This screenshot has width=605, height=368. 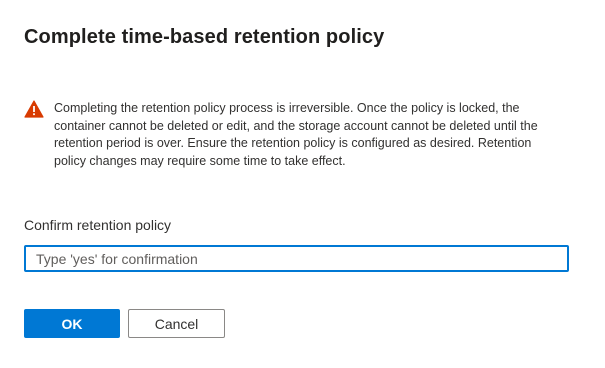 What do you see at coordinates (98, 225) in the screenshot?
I see `confirm-retention-label: Confirm retention policy` at bounding box center [98, 225].